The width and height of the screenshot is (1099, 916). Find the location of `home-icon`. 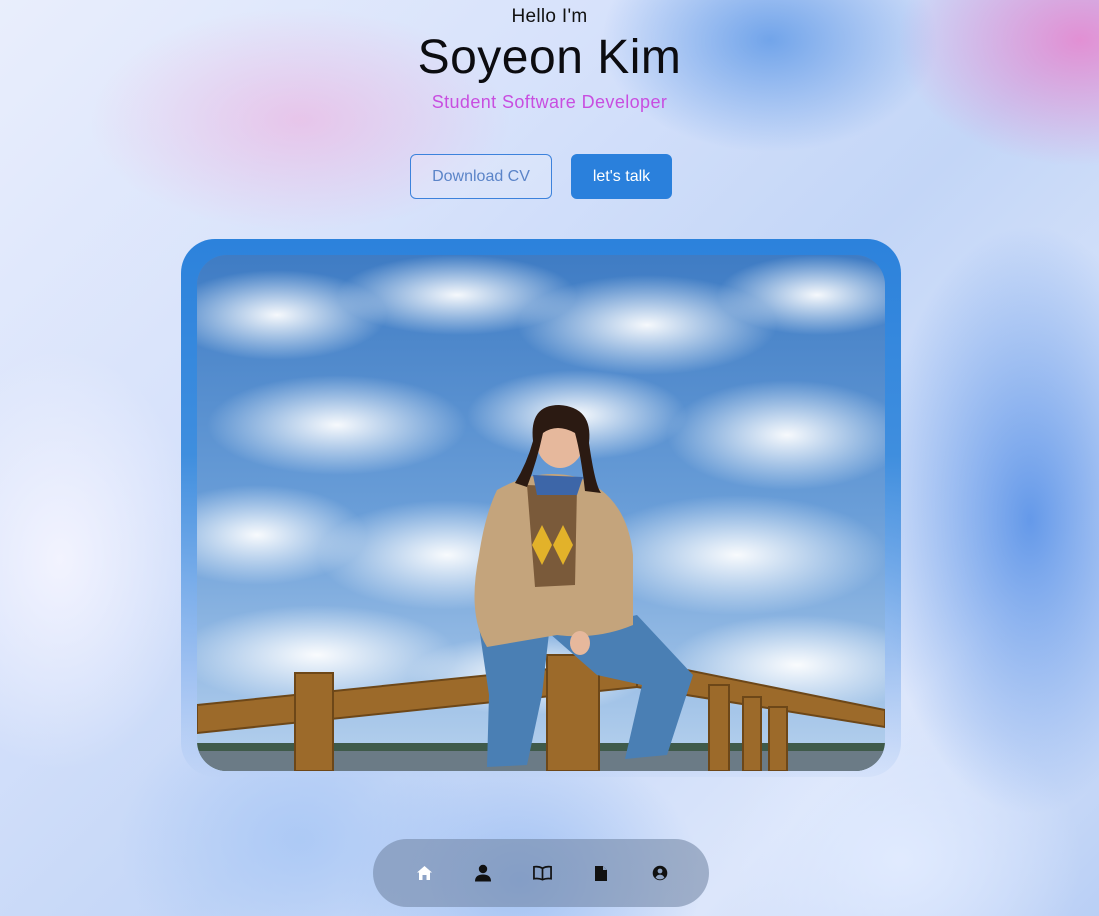

home-icon is located at coordinates (424, 873).